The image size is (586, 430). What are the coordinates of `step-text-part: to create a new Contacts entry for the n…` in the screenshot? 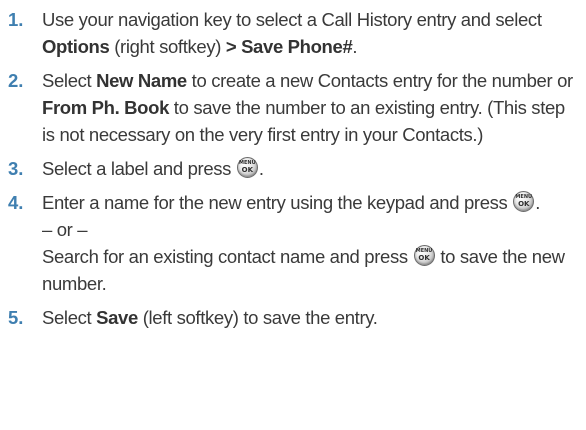 It's located at (380, 80).